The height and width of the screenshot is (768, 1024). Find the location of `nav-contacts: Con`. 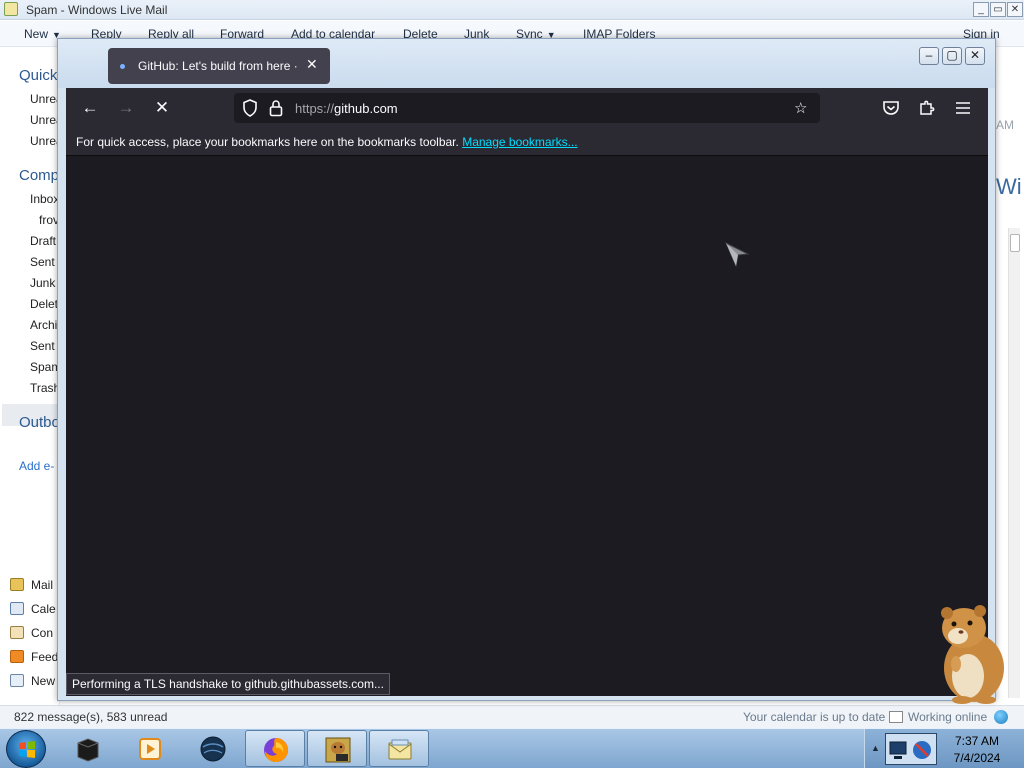

nav-contacts: Con is located at coordinates (31, 633).